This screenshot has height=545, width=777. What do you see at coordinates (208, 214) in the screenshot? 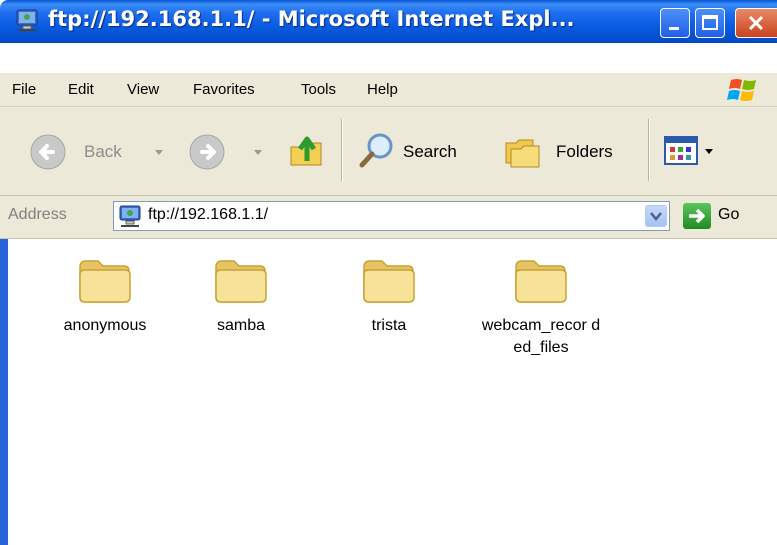
I see `address-value: ftp://192.168.1.1/` at bounding box center [208, 214].